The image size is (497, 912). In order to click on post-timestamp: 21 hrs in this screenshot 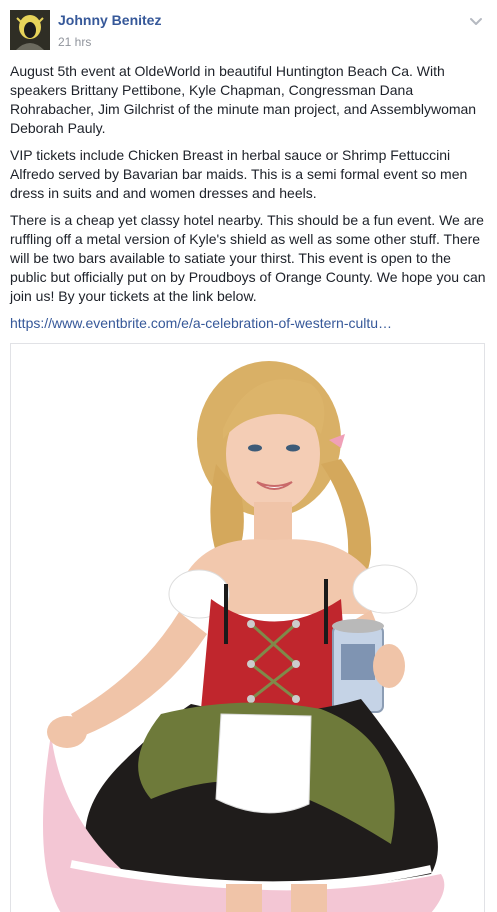, I will do `click(74, 42)`.